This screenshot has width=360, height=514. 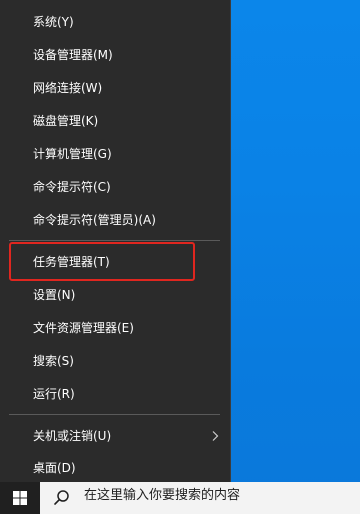 I want to click on menu-item-run: 运行(R), so click(x=115, y=394).